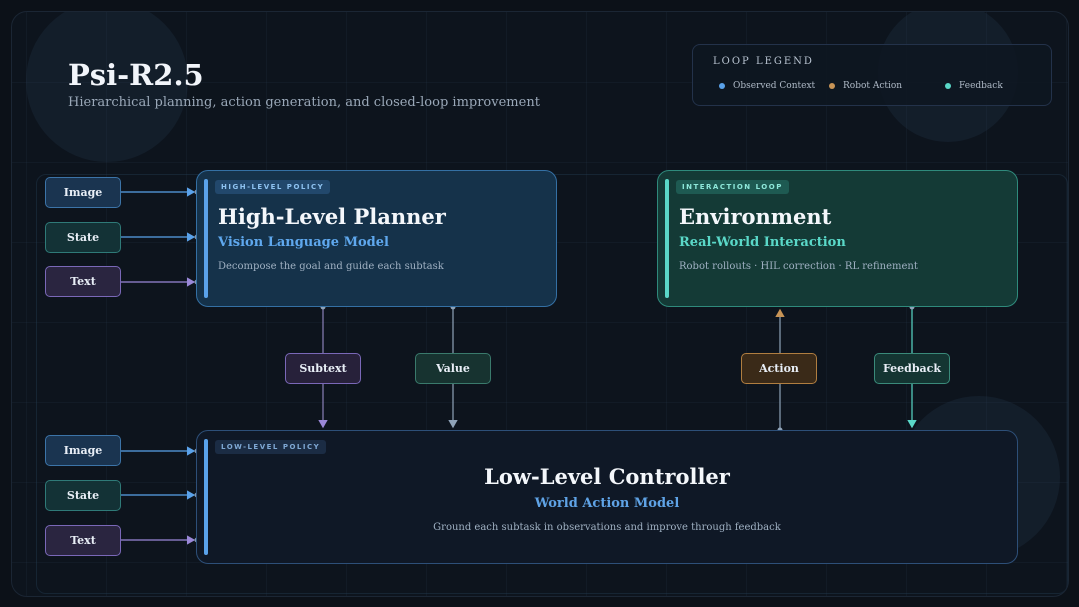 The height and width of the screenshot is (607, 1079). What do you see at coordinates (271, 447) in the screenshot?
I see `low-level-policy-tag: LOW-LEVEL POLICY` at bounding box center [271, 447].